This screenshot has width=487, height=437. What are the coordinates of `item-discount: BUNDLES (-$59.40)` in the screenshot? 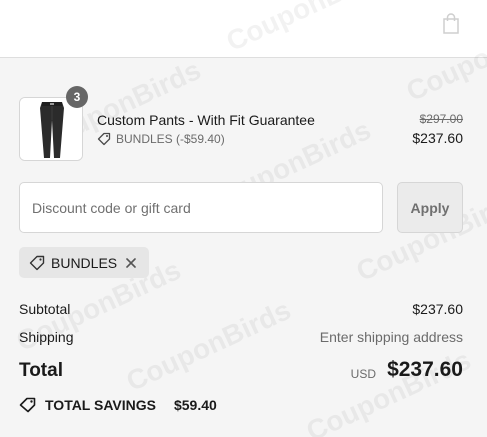 It's located at (161, 139).